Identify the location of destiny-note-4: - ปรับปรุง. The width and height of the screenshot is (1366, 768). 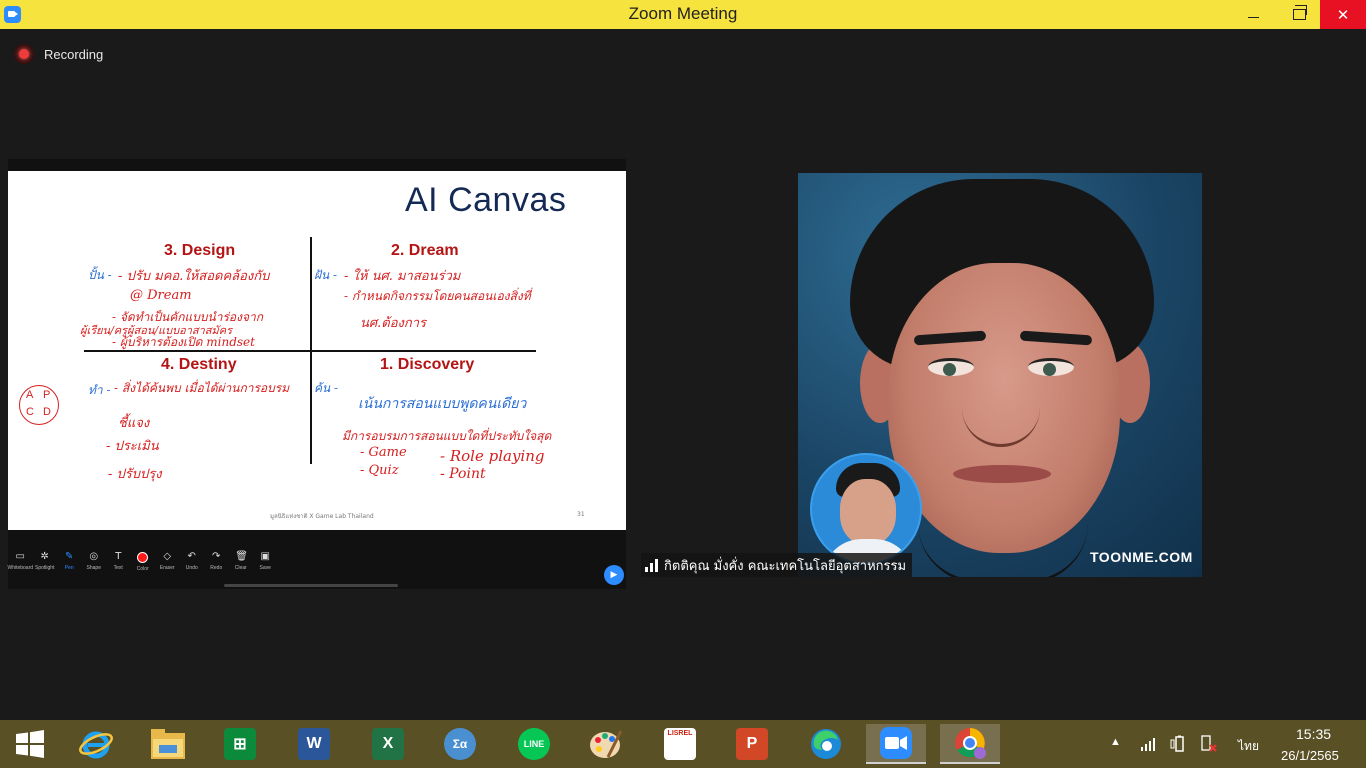
(135, 474).